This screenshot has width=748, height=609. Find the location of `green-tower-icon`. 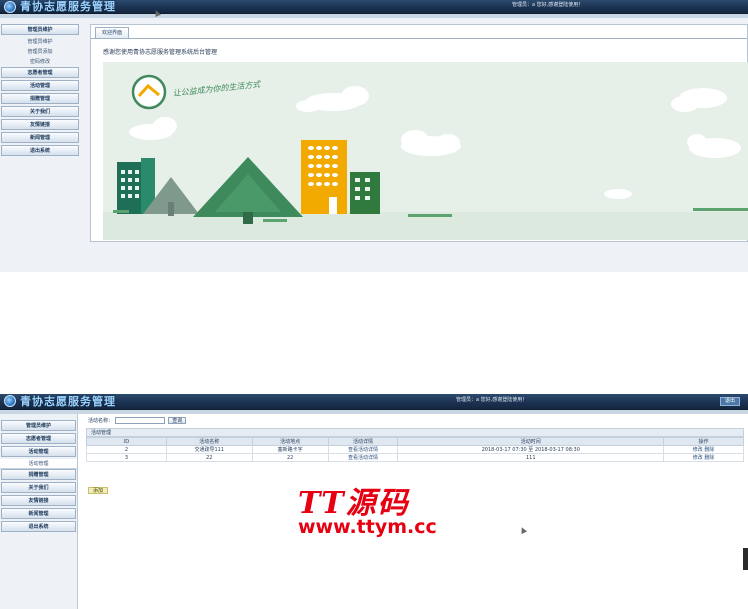

green-tower-icon is located at coordinates (365, 193).